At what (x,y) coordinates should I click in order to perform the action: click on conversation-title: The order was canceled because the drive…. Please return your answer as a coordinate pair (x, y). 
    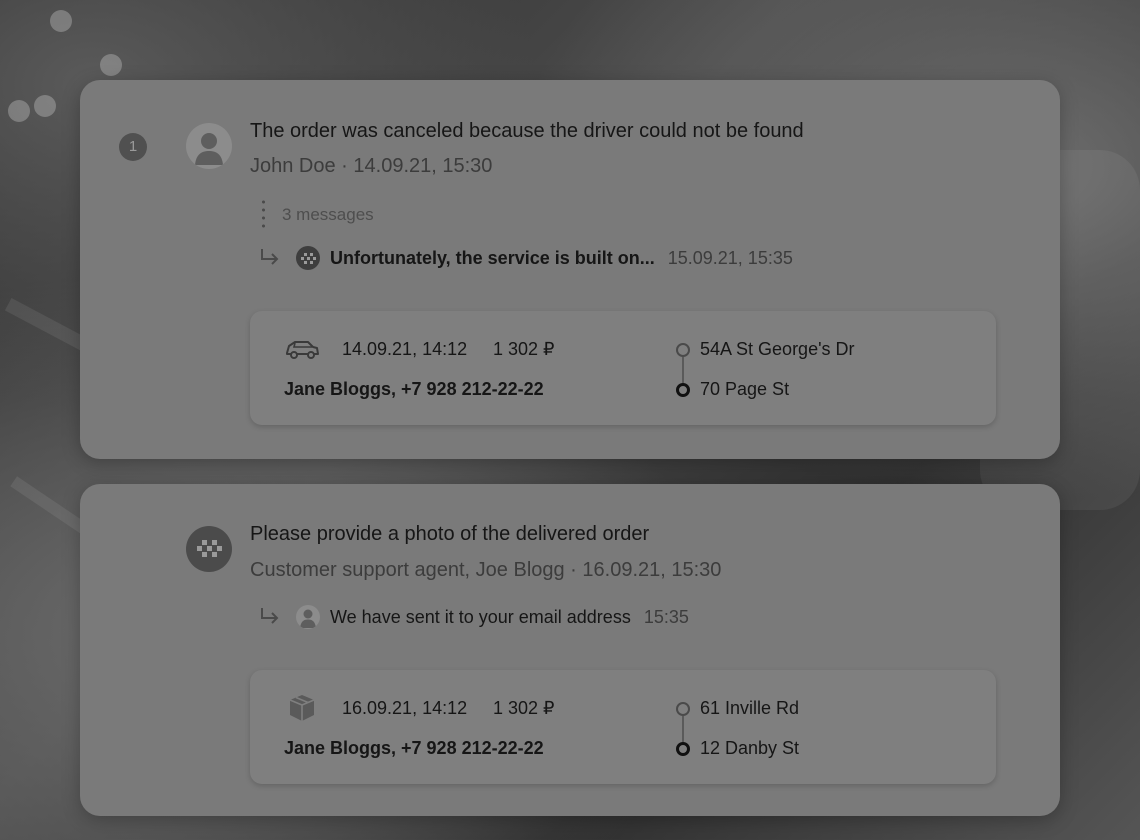
    Looking at the image, I should click on (527, 131).